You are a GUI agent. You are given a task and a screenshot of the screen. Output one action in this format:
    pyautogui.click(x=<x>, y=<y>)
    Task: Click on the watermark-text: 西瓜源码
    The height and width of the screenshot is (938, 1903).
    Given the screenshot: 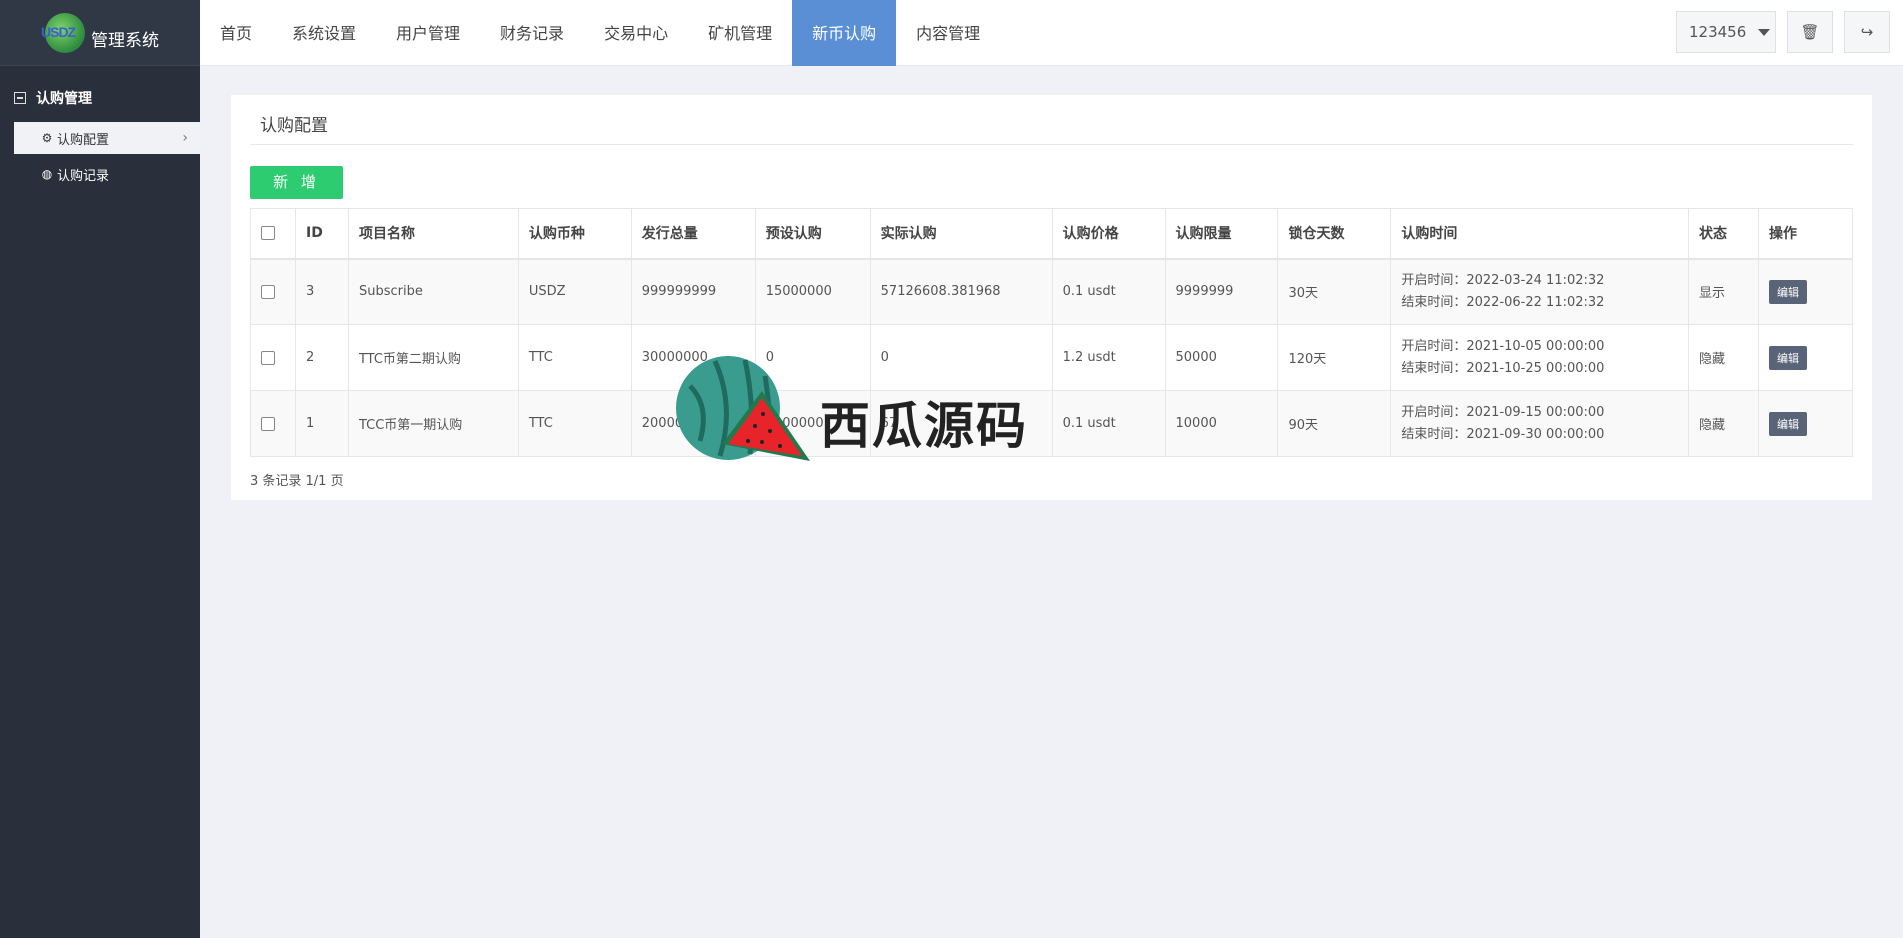 What is the action you would take?
    pyautogui.click(x=924, y=426)
    